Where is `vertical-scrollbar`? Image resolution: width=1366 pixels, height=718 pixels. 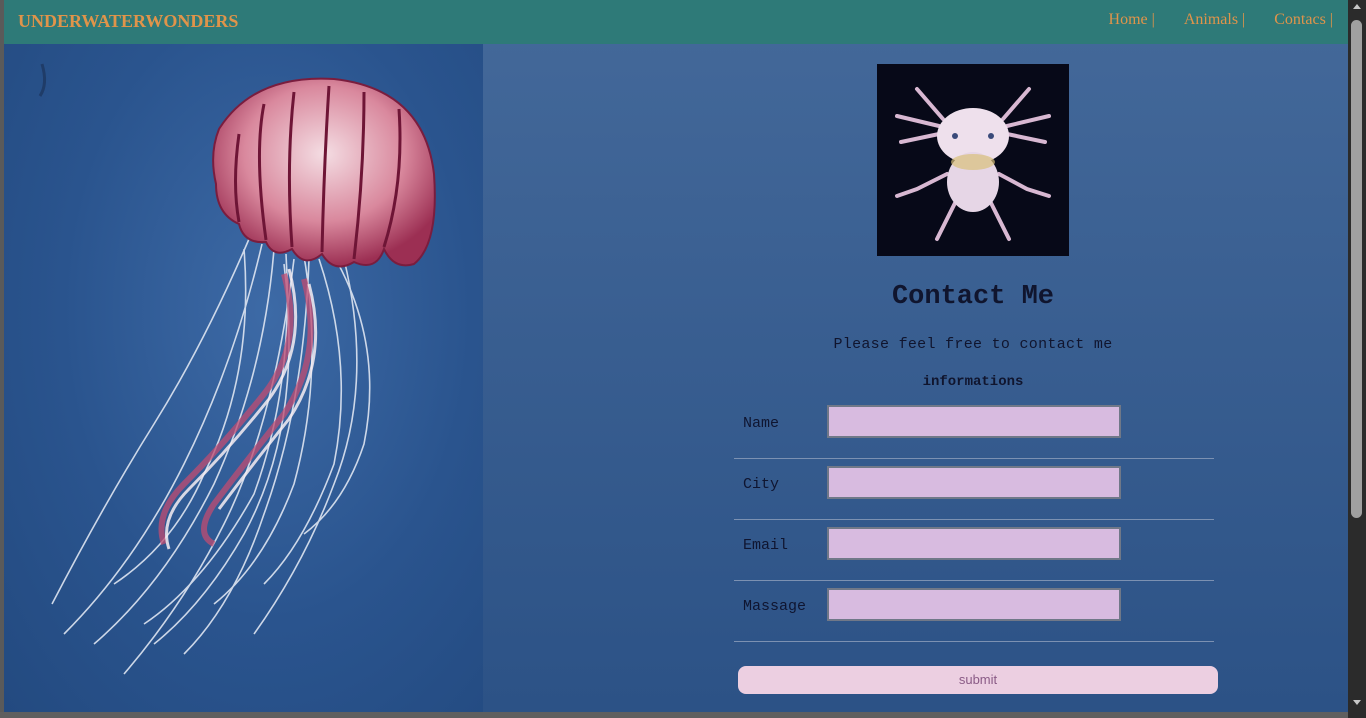
vertical-scrollbar is located at coordinates (1357, 359).